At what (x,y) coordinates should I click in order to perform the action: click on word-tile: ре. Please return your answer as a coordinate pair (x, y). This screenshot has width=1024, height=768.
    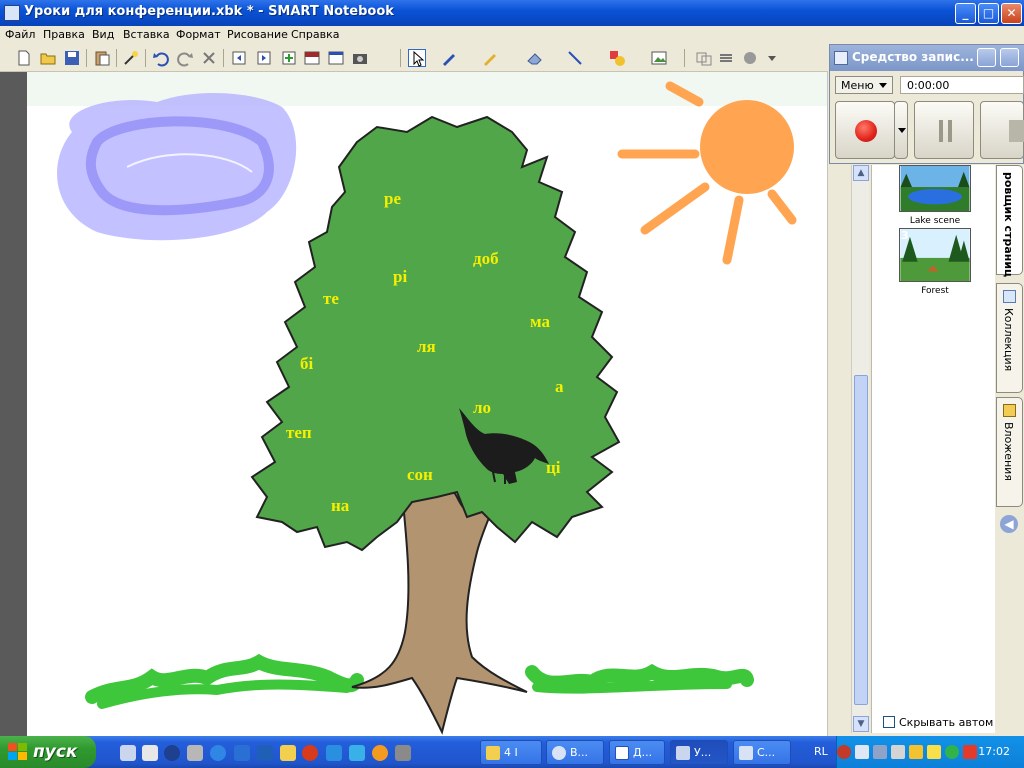
    Looking at the image, I should click on (392, 199).